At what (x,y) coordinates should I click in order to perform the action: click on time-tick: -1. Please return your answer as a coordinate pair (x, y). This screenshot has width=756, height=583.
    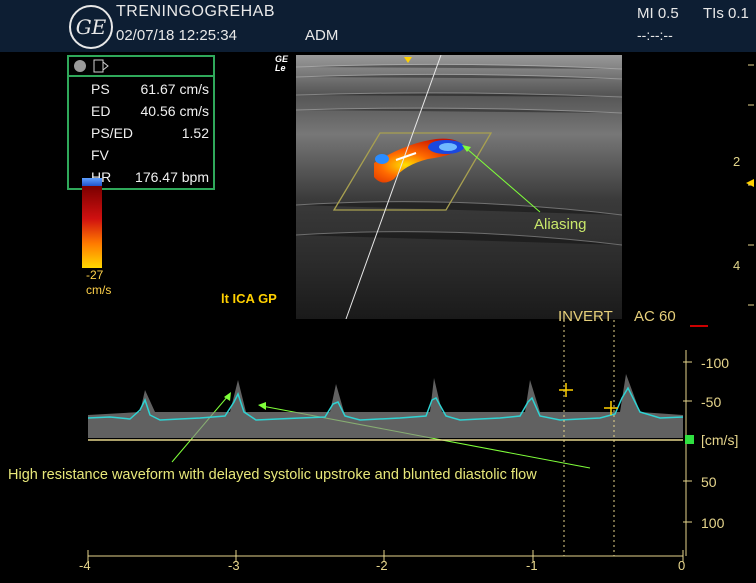
    Looking at the image, I should click on (532, 565).